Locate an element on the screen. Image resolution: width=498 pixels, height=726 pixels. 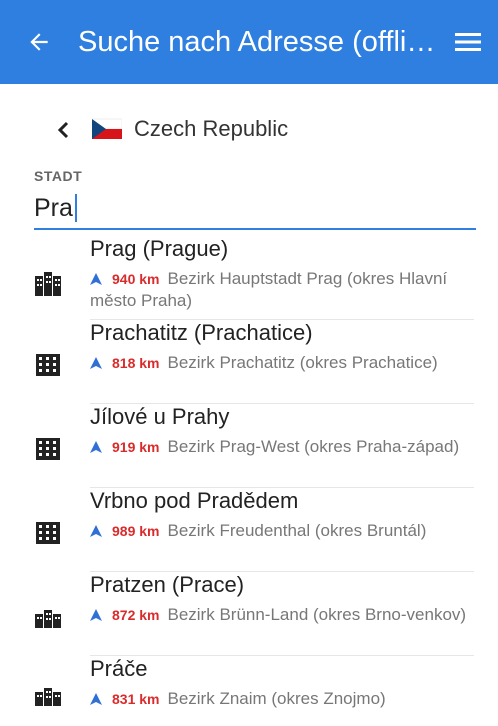
result-region: Bezirk Brünn-Land (okres Brno-venkov) is located at coordinates (317, 614).